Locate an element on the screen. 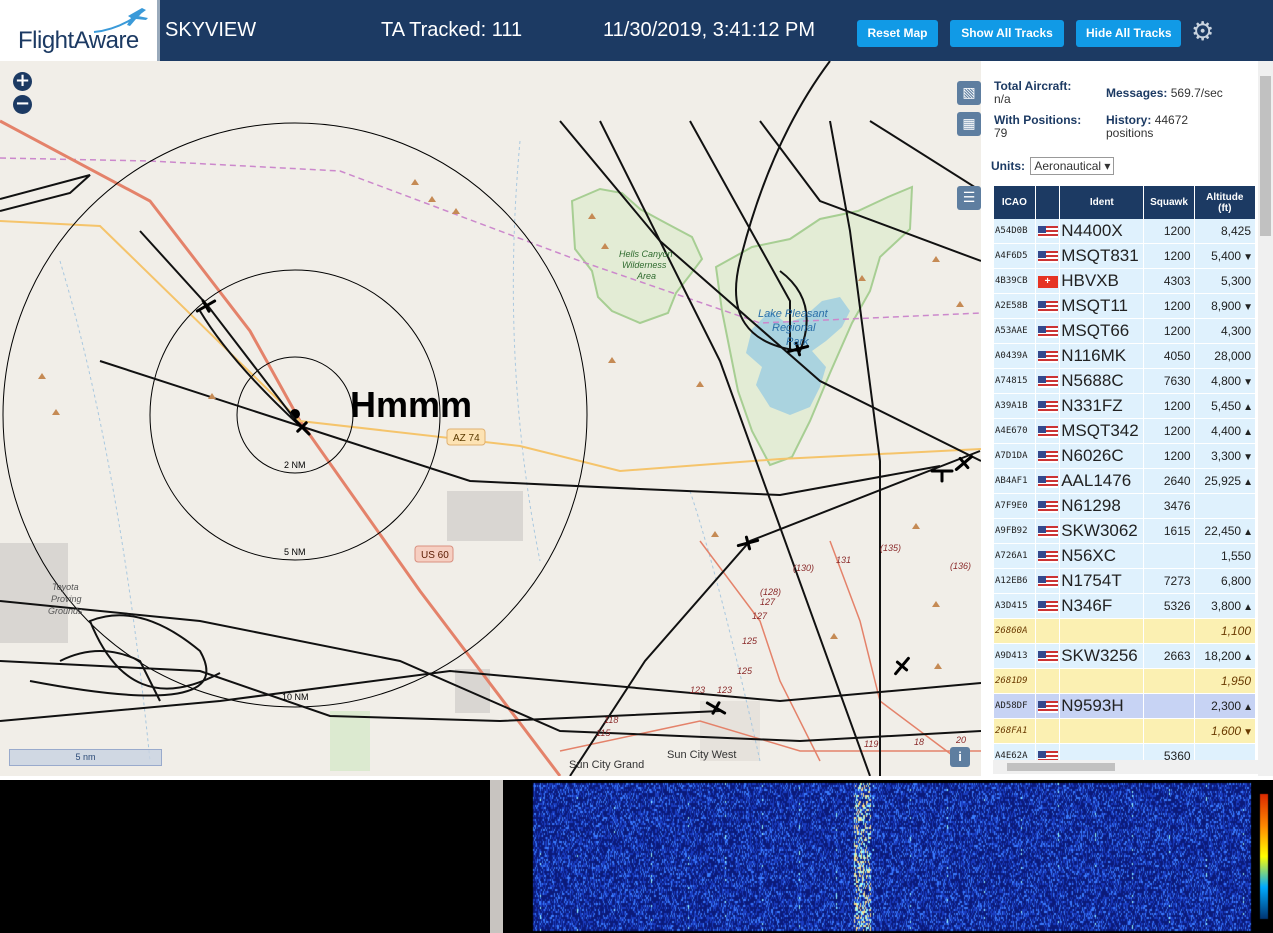 Image resolution: width=1273 pixels, height=933 pixels. messages-stat: Messages: 569.7/sec is located at coordinates (1164, 93).